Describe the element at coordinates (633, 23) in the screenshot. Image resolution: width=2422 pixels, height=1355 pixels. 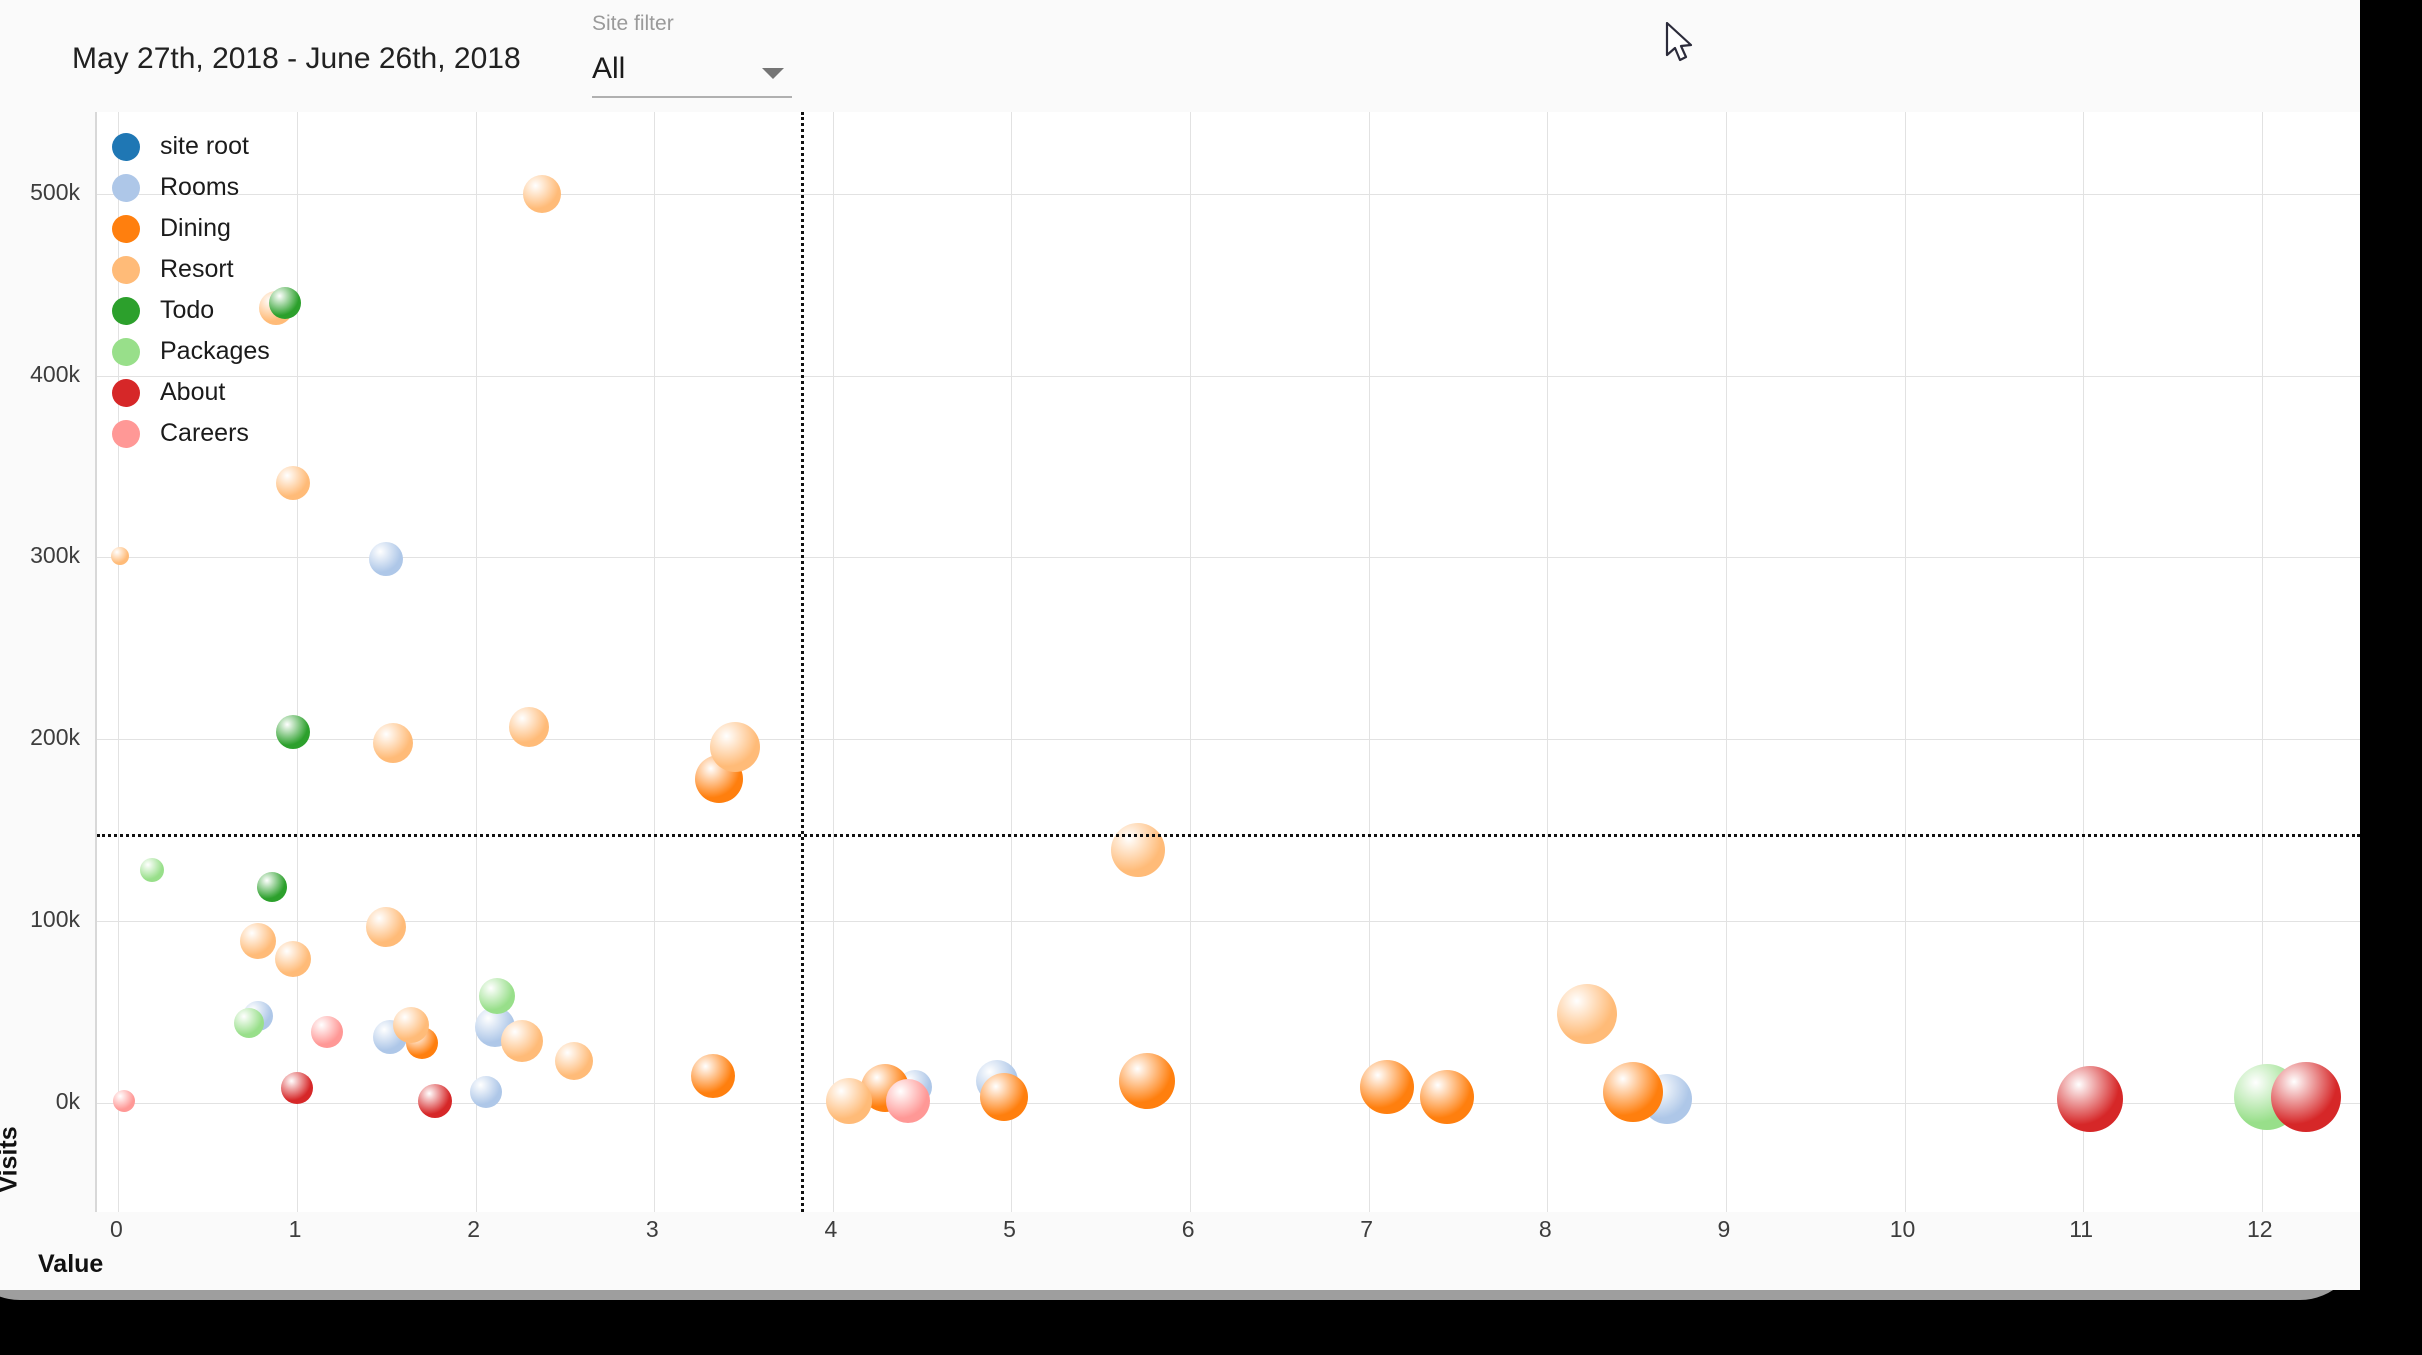
I see `site-filter-label: Site filter` at that location.